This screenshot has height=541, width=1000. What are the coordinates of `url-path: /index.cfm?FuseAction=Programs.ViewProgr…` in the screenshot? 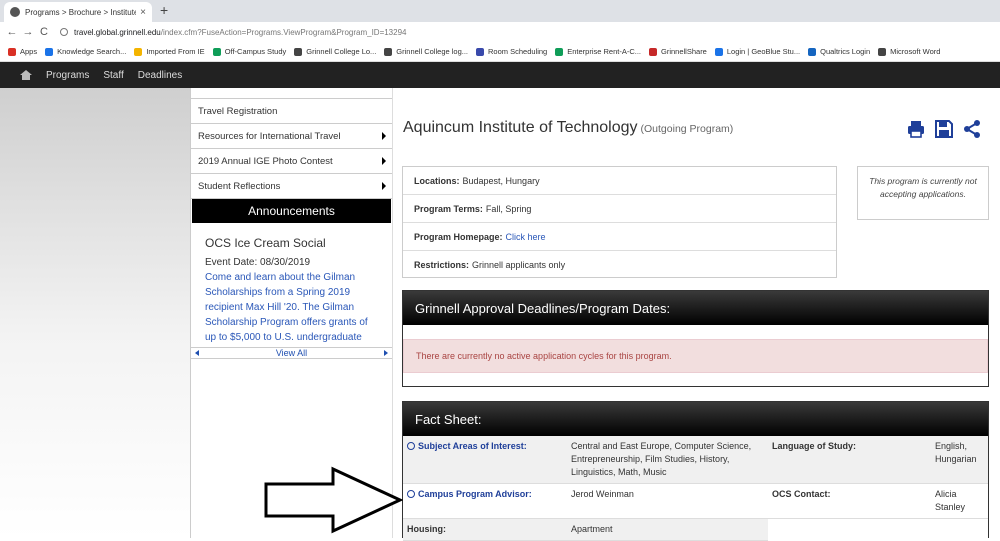 It's located at (283, 32).